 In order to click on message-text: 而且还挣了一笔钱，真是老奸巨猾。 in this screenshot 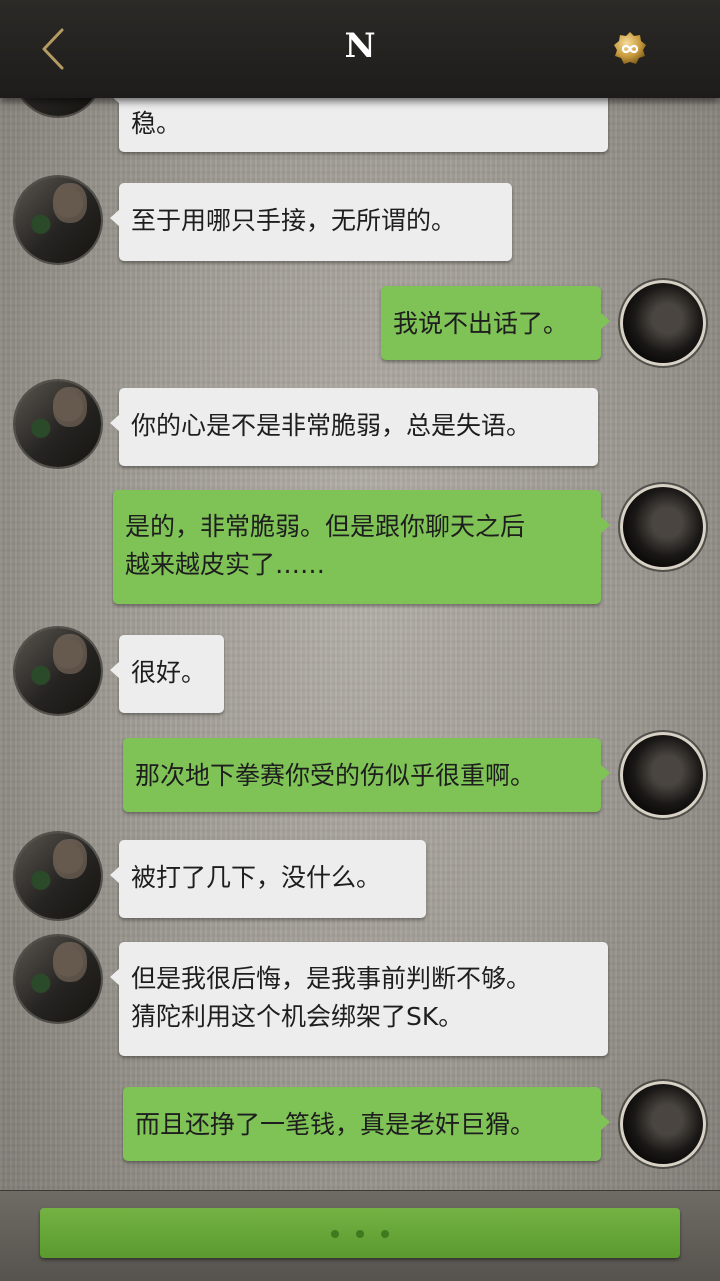, I will do `click(335, 1124)`.